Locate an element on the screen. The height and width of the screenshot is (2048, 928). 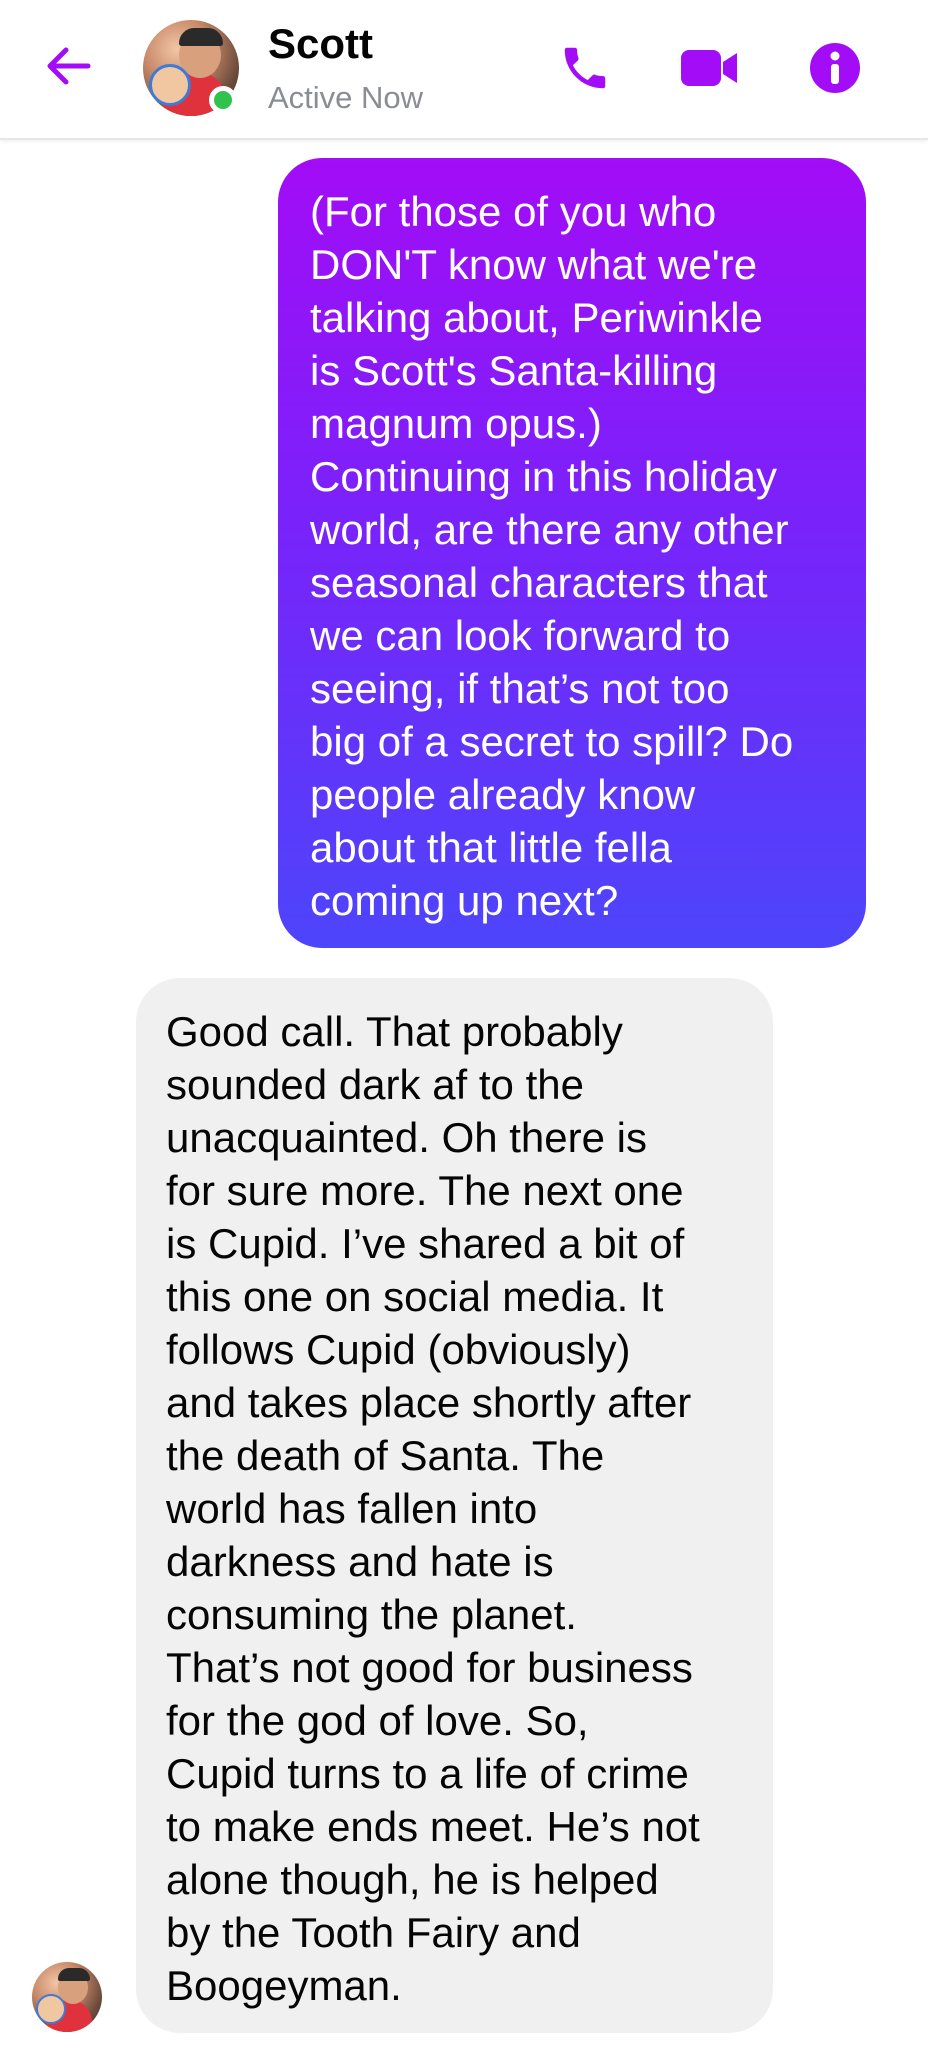
info-icon is located at coordinates (835, 68).